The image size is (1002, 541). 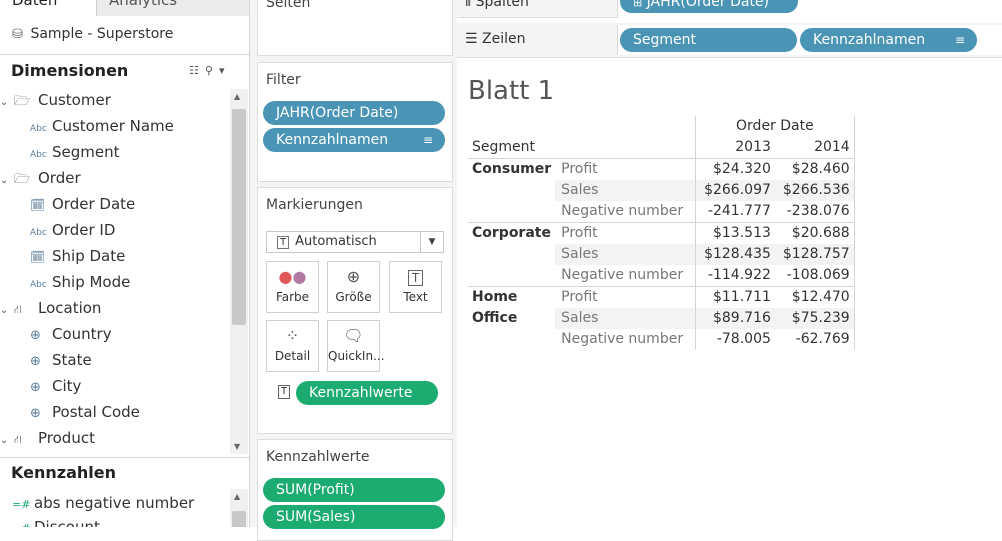 I want to click on text-button: T Text, so click(x=415, y=287).